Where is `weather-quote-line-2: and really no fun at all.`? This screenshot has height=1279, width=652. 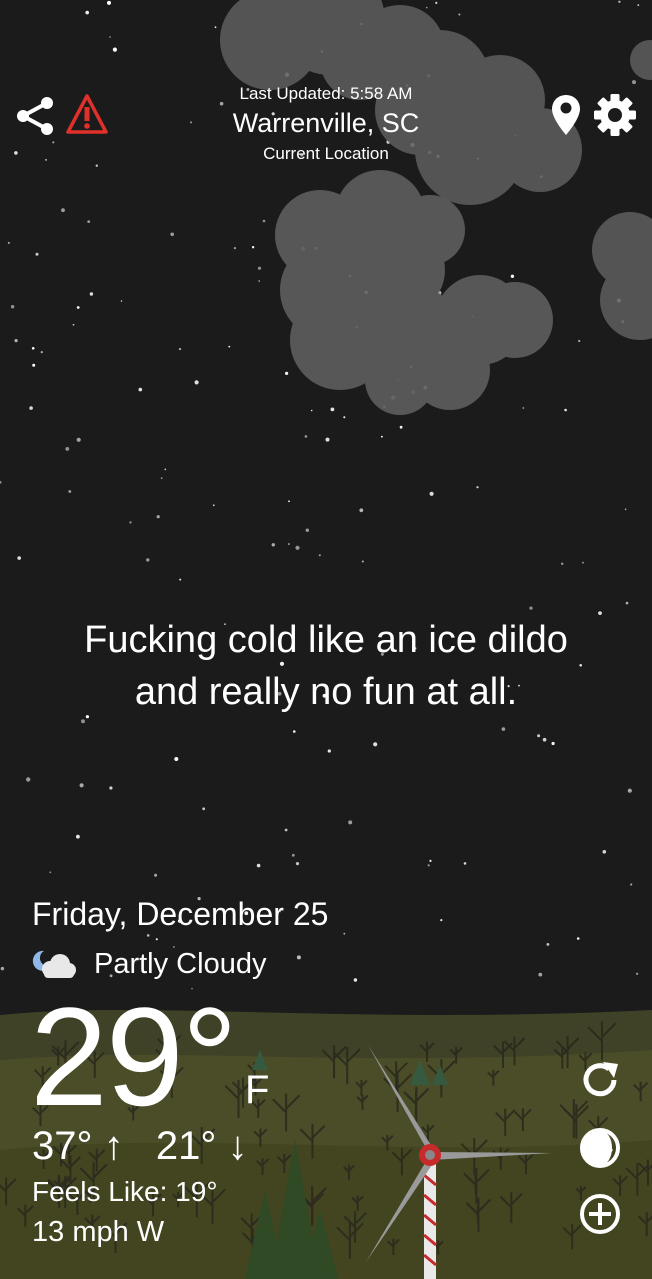
weather-quote-line-2: and really no fun at all. is located at coordinates (326, 692).